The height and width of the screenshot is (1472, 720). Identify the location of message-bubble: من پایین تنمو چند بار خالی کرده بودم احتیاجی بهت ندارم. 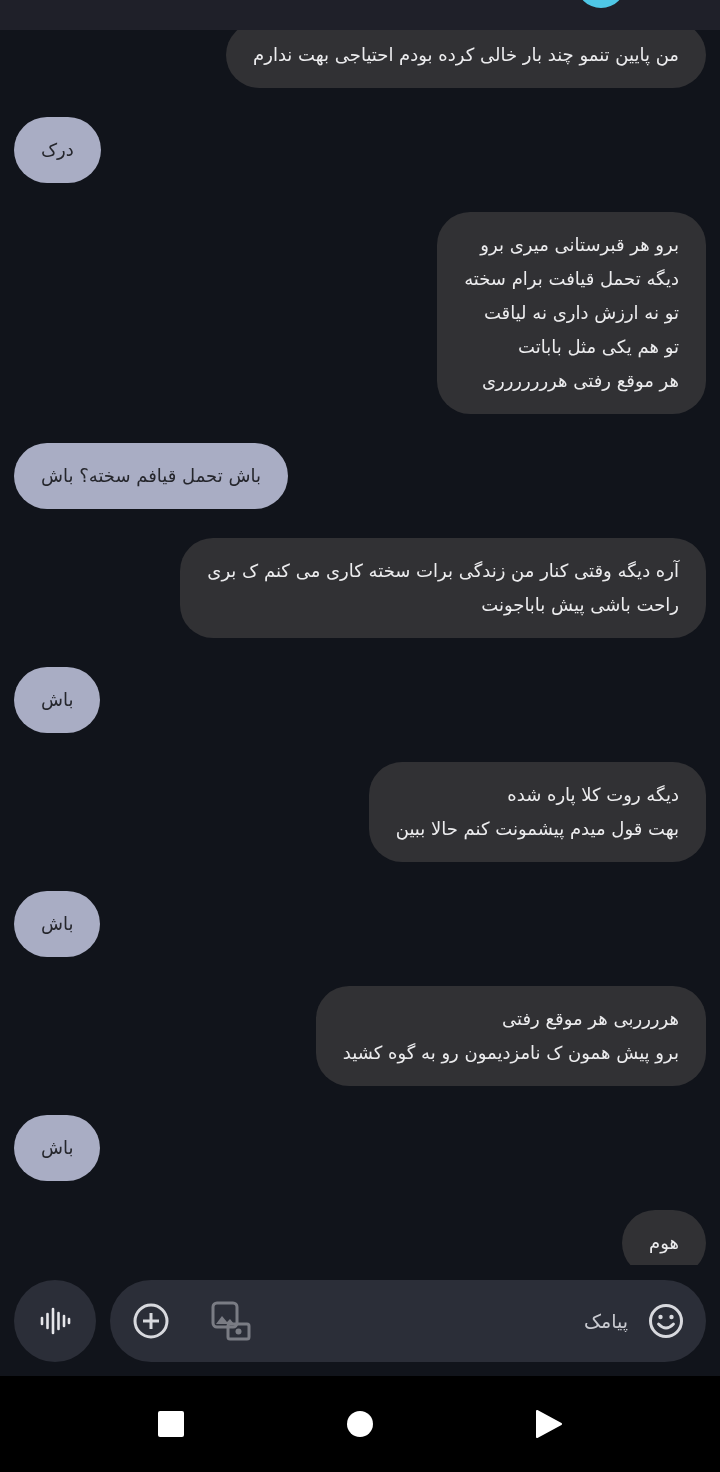
(466, 59).